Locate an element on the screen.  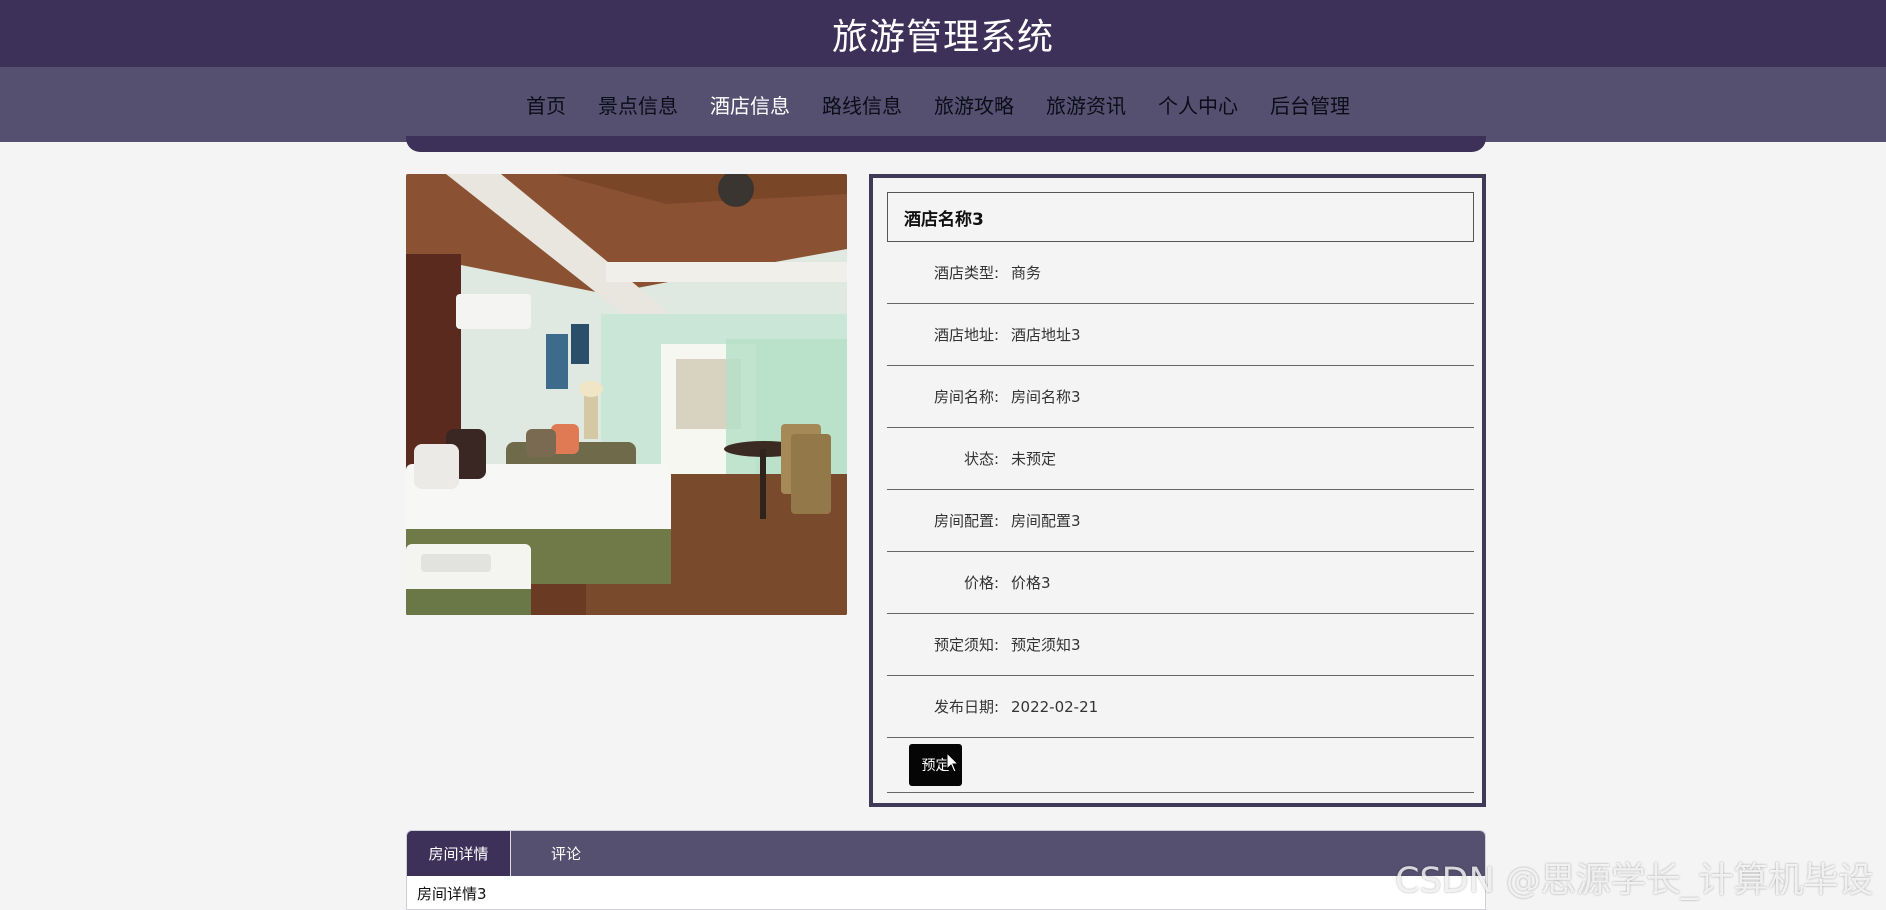
info-value: 酒店地址3 is located at coordinates (1046, 335).